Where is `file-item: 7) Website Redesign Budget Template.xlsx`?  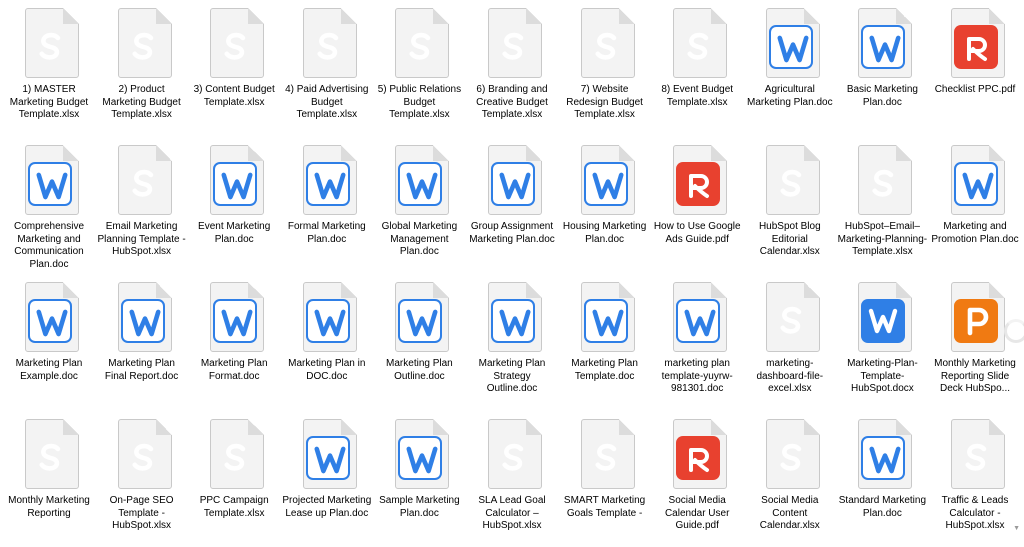 file-item: 7) Website Redesign Budget Template.xlsx is located at coordinates (605, 68).